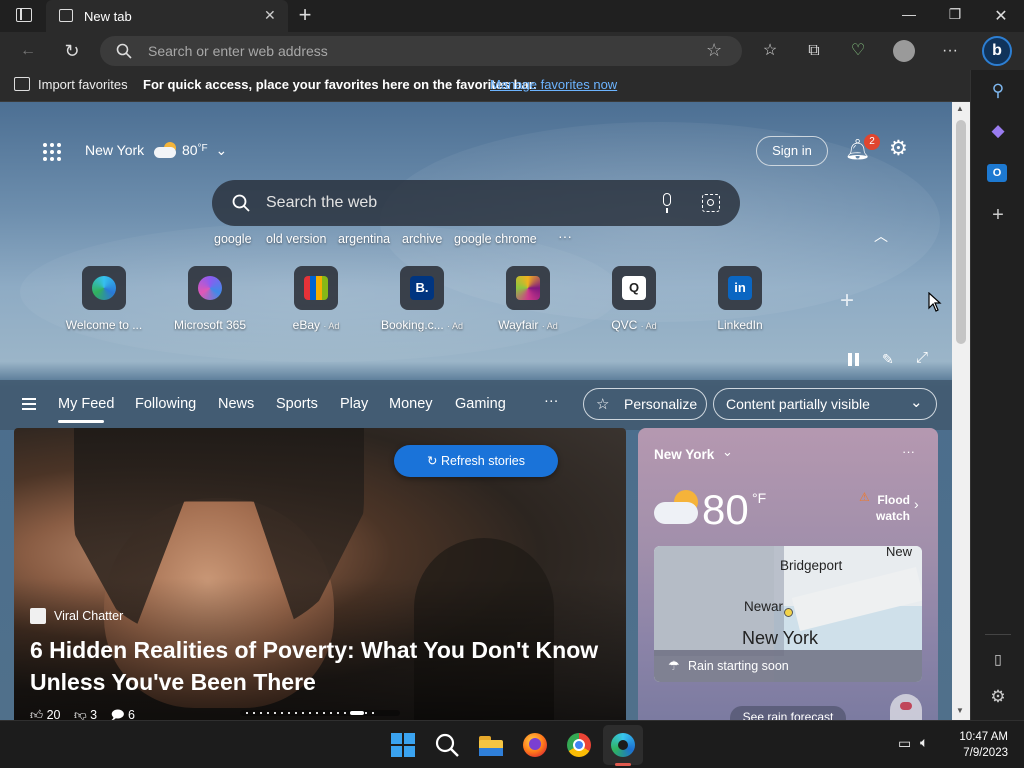  What do you see at coordinates (847, 301) in the screenshot?
I see `add-quick-link-icon: +` at bounding box center [847, 301].